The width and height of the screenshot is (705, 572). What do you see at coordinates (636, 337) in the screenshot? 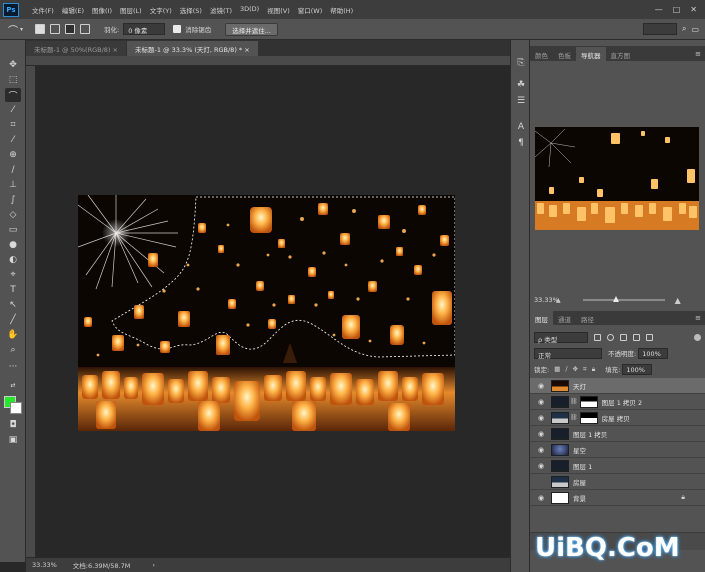
I see `filter-shape-icon` at bounding box center [636, 337].